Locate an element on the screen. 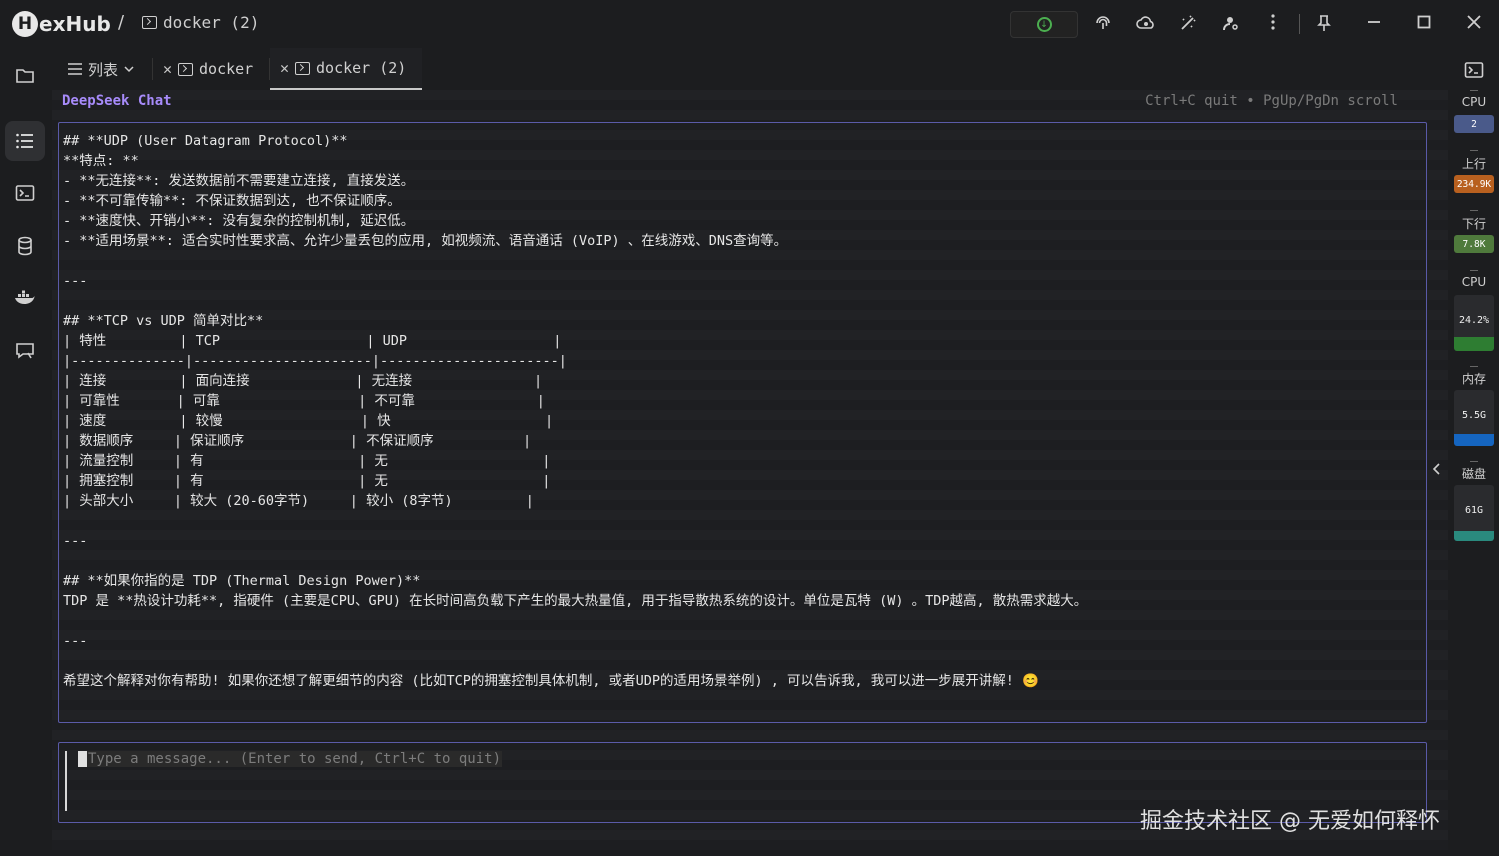 The image size is (1499, 856). folder-icon is located at coordinates (25, 76).